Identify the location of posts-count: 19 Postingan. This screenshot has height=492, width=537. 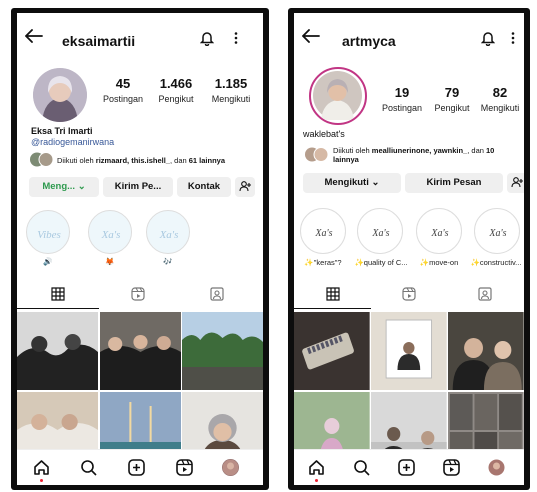
(402, 99).